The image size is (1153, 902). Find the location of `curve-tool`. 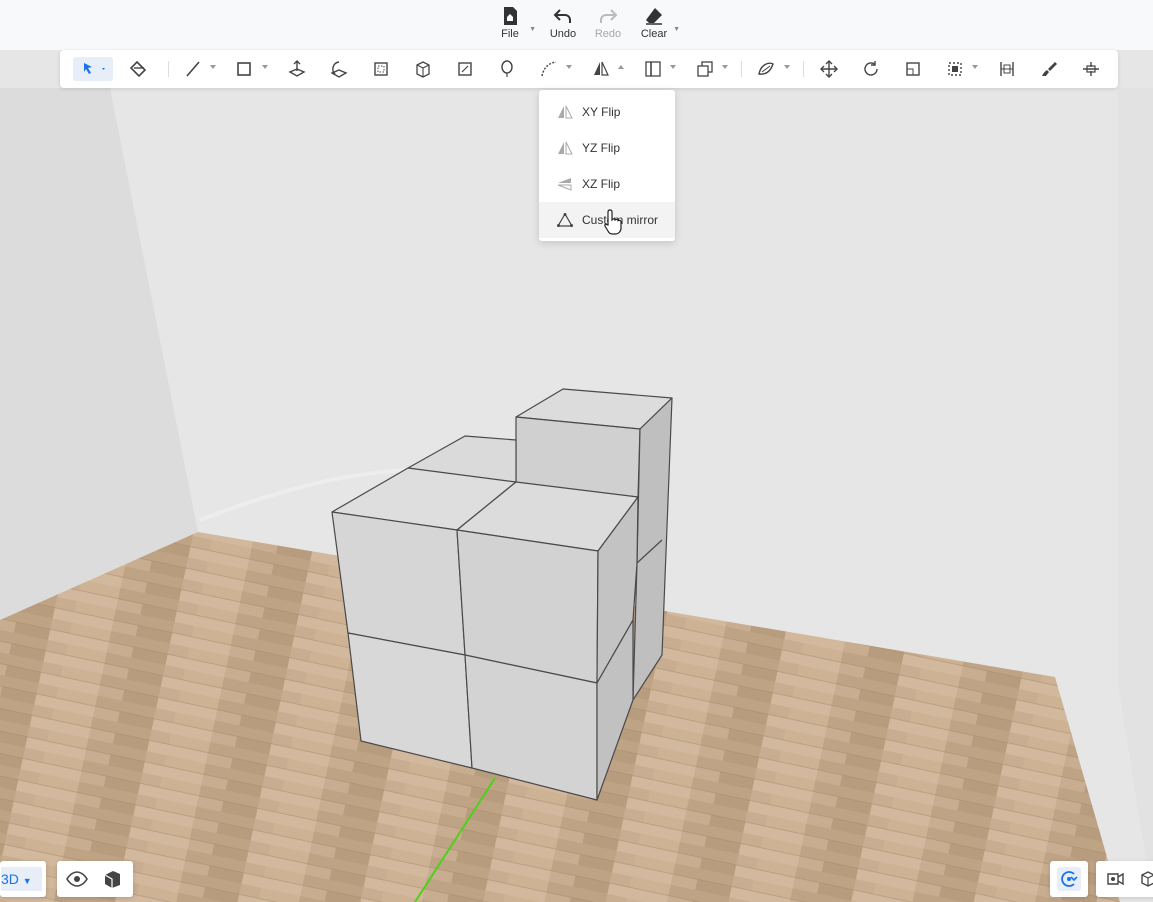

curve-tool is located at coordinates (549, 69).